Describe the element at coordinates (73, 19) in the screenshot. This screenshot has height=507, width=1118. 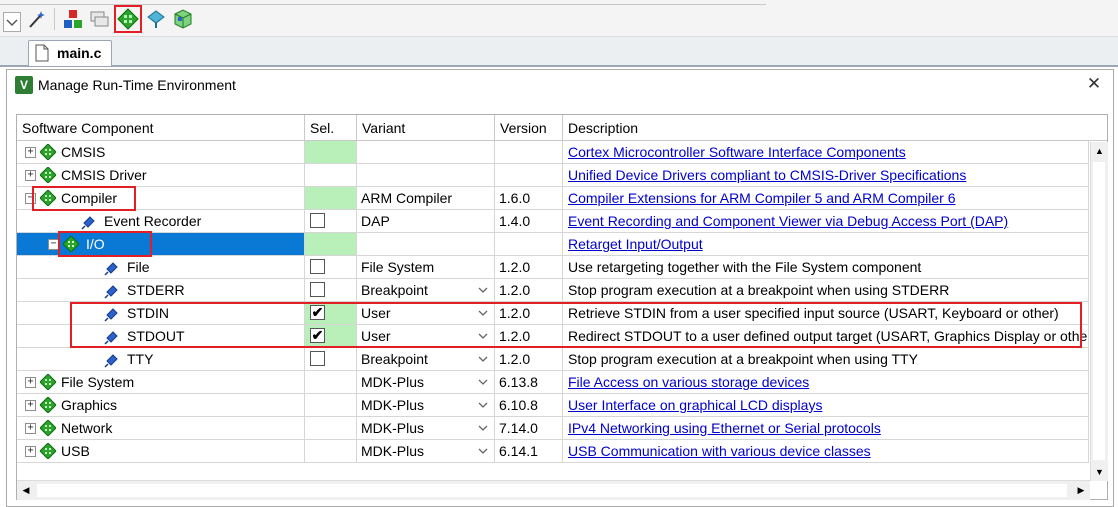
I see `components-icon` at that location.